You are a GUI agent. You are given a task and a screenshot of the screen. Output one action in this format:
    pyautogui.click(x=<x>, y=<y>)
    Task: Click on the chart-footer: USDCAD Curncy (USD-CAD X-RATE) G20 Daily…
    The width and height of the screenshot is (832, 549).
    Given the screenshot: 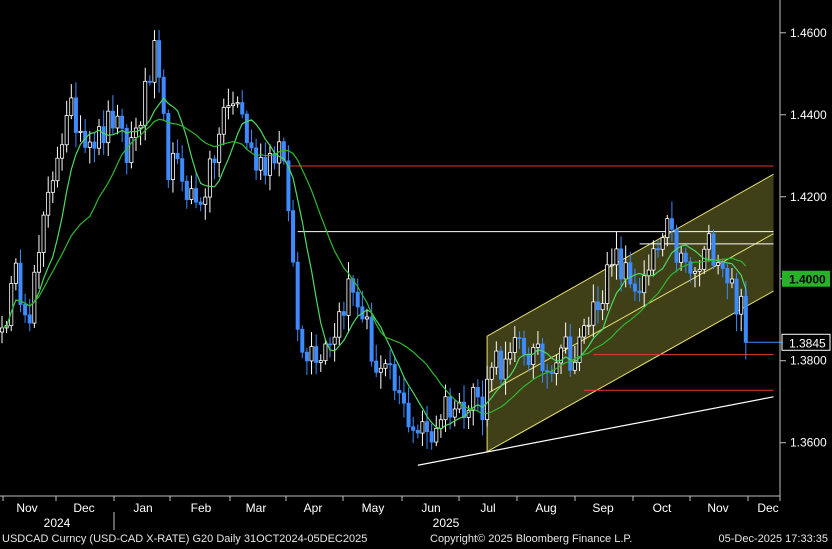 What is the action you would take?
    pyautogui.click(x=416, y=540)
    